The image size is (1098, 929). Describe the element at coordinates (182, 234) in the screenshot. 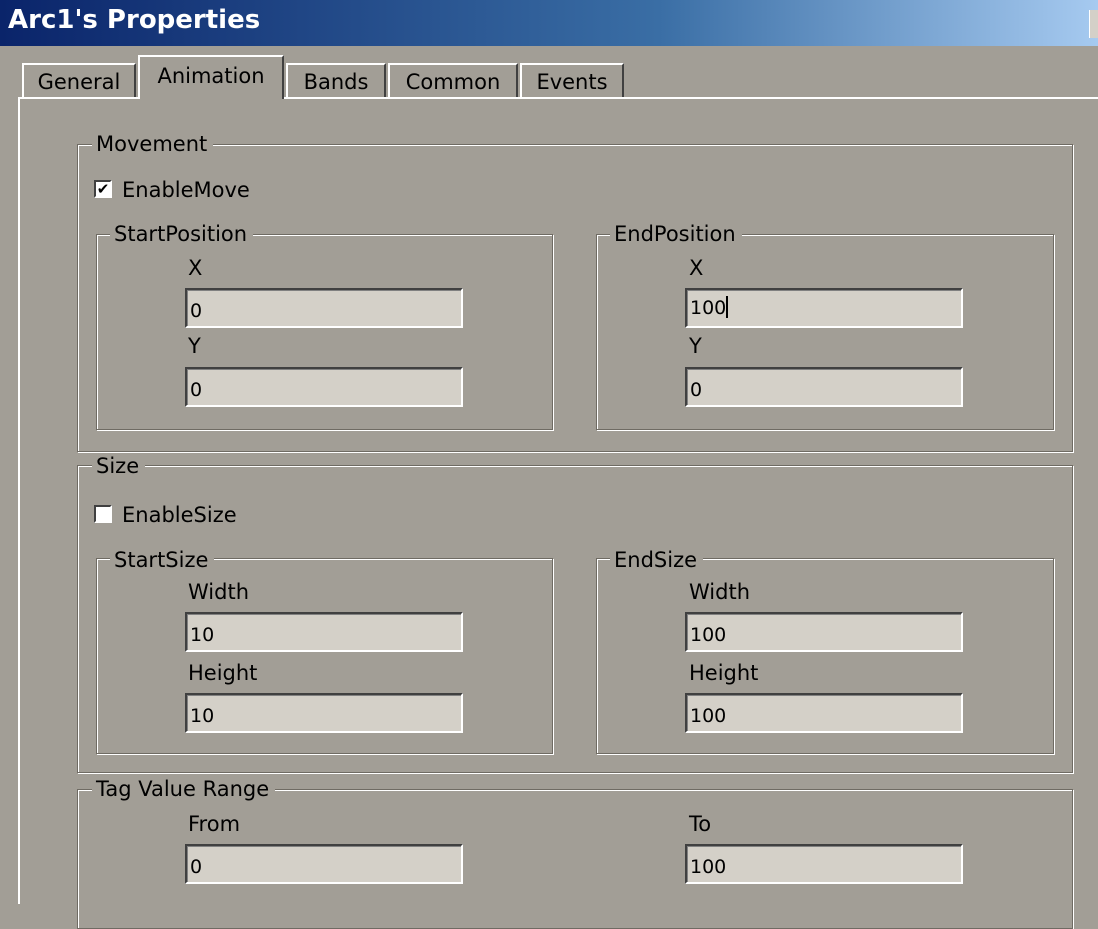

I see `start-position-label: StartPosition` at that location.